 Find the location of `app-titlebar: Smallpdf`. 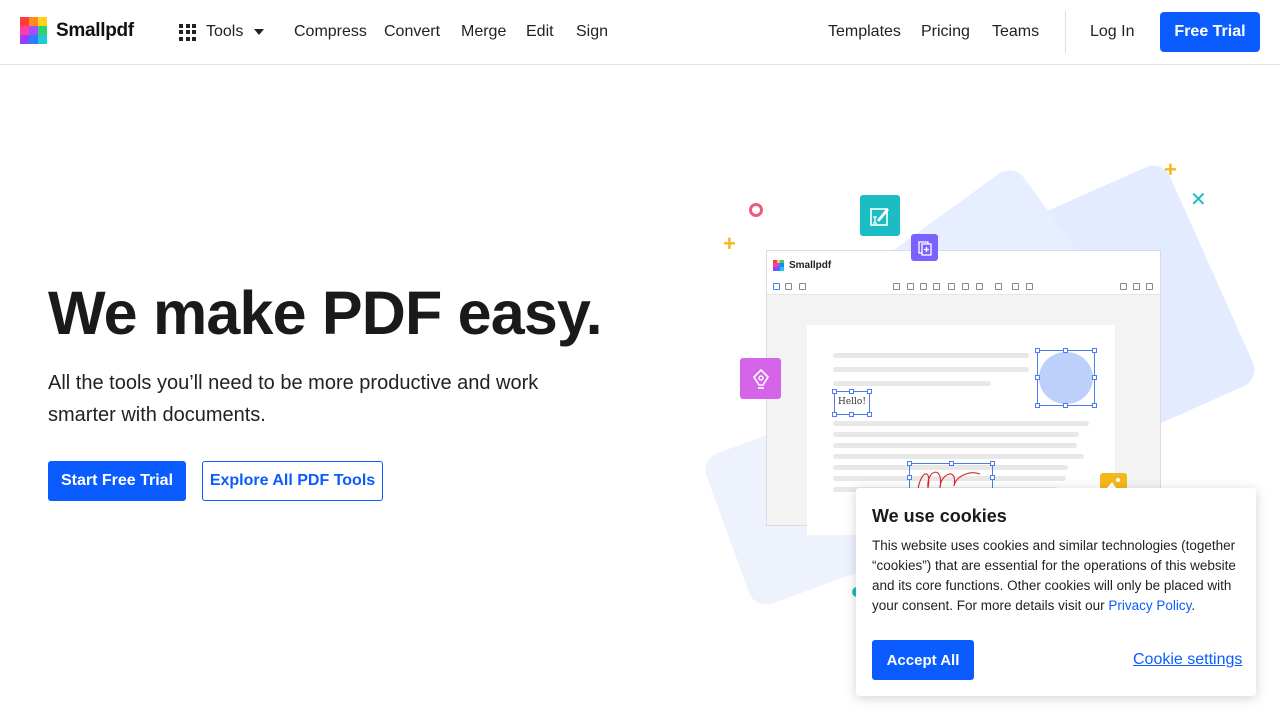

app-titlebar: Smallpdf is located at coordinates (963, 265).